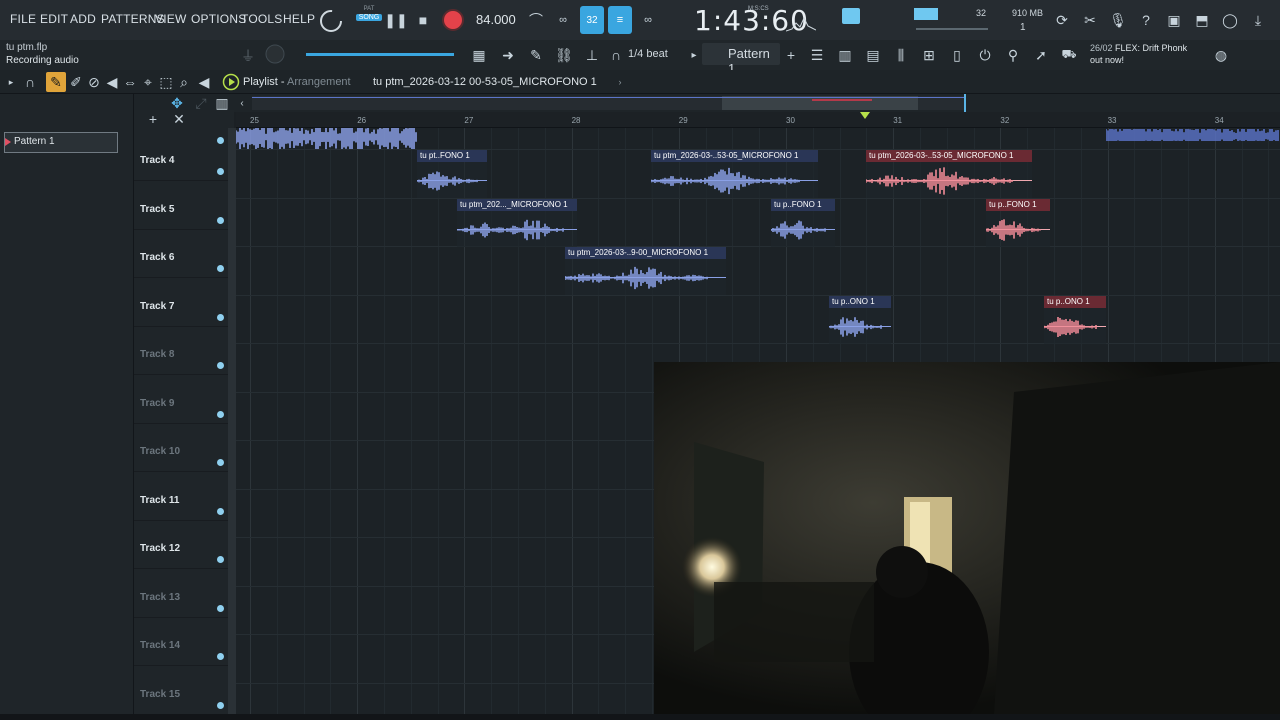  Describe the element at coordinates (485, 82) in the screenshot. I see `playlist-breadcrumb: tu ptm_2026-03-12 00-53-05_MICROFONO 1` at that location.